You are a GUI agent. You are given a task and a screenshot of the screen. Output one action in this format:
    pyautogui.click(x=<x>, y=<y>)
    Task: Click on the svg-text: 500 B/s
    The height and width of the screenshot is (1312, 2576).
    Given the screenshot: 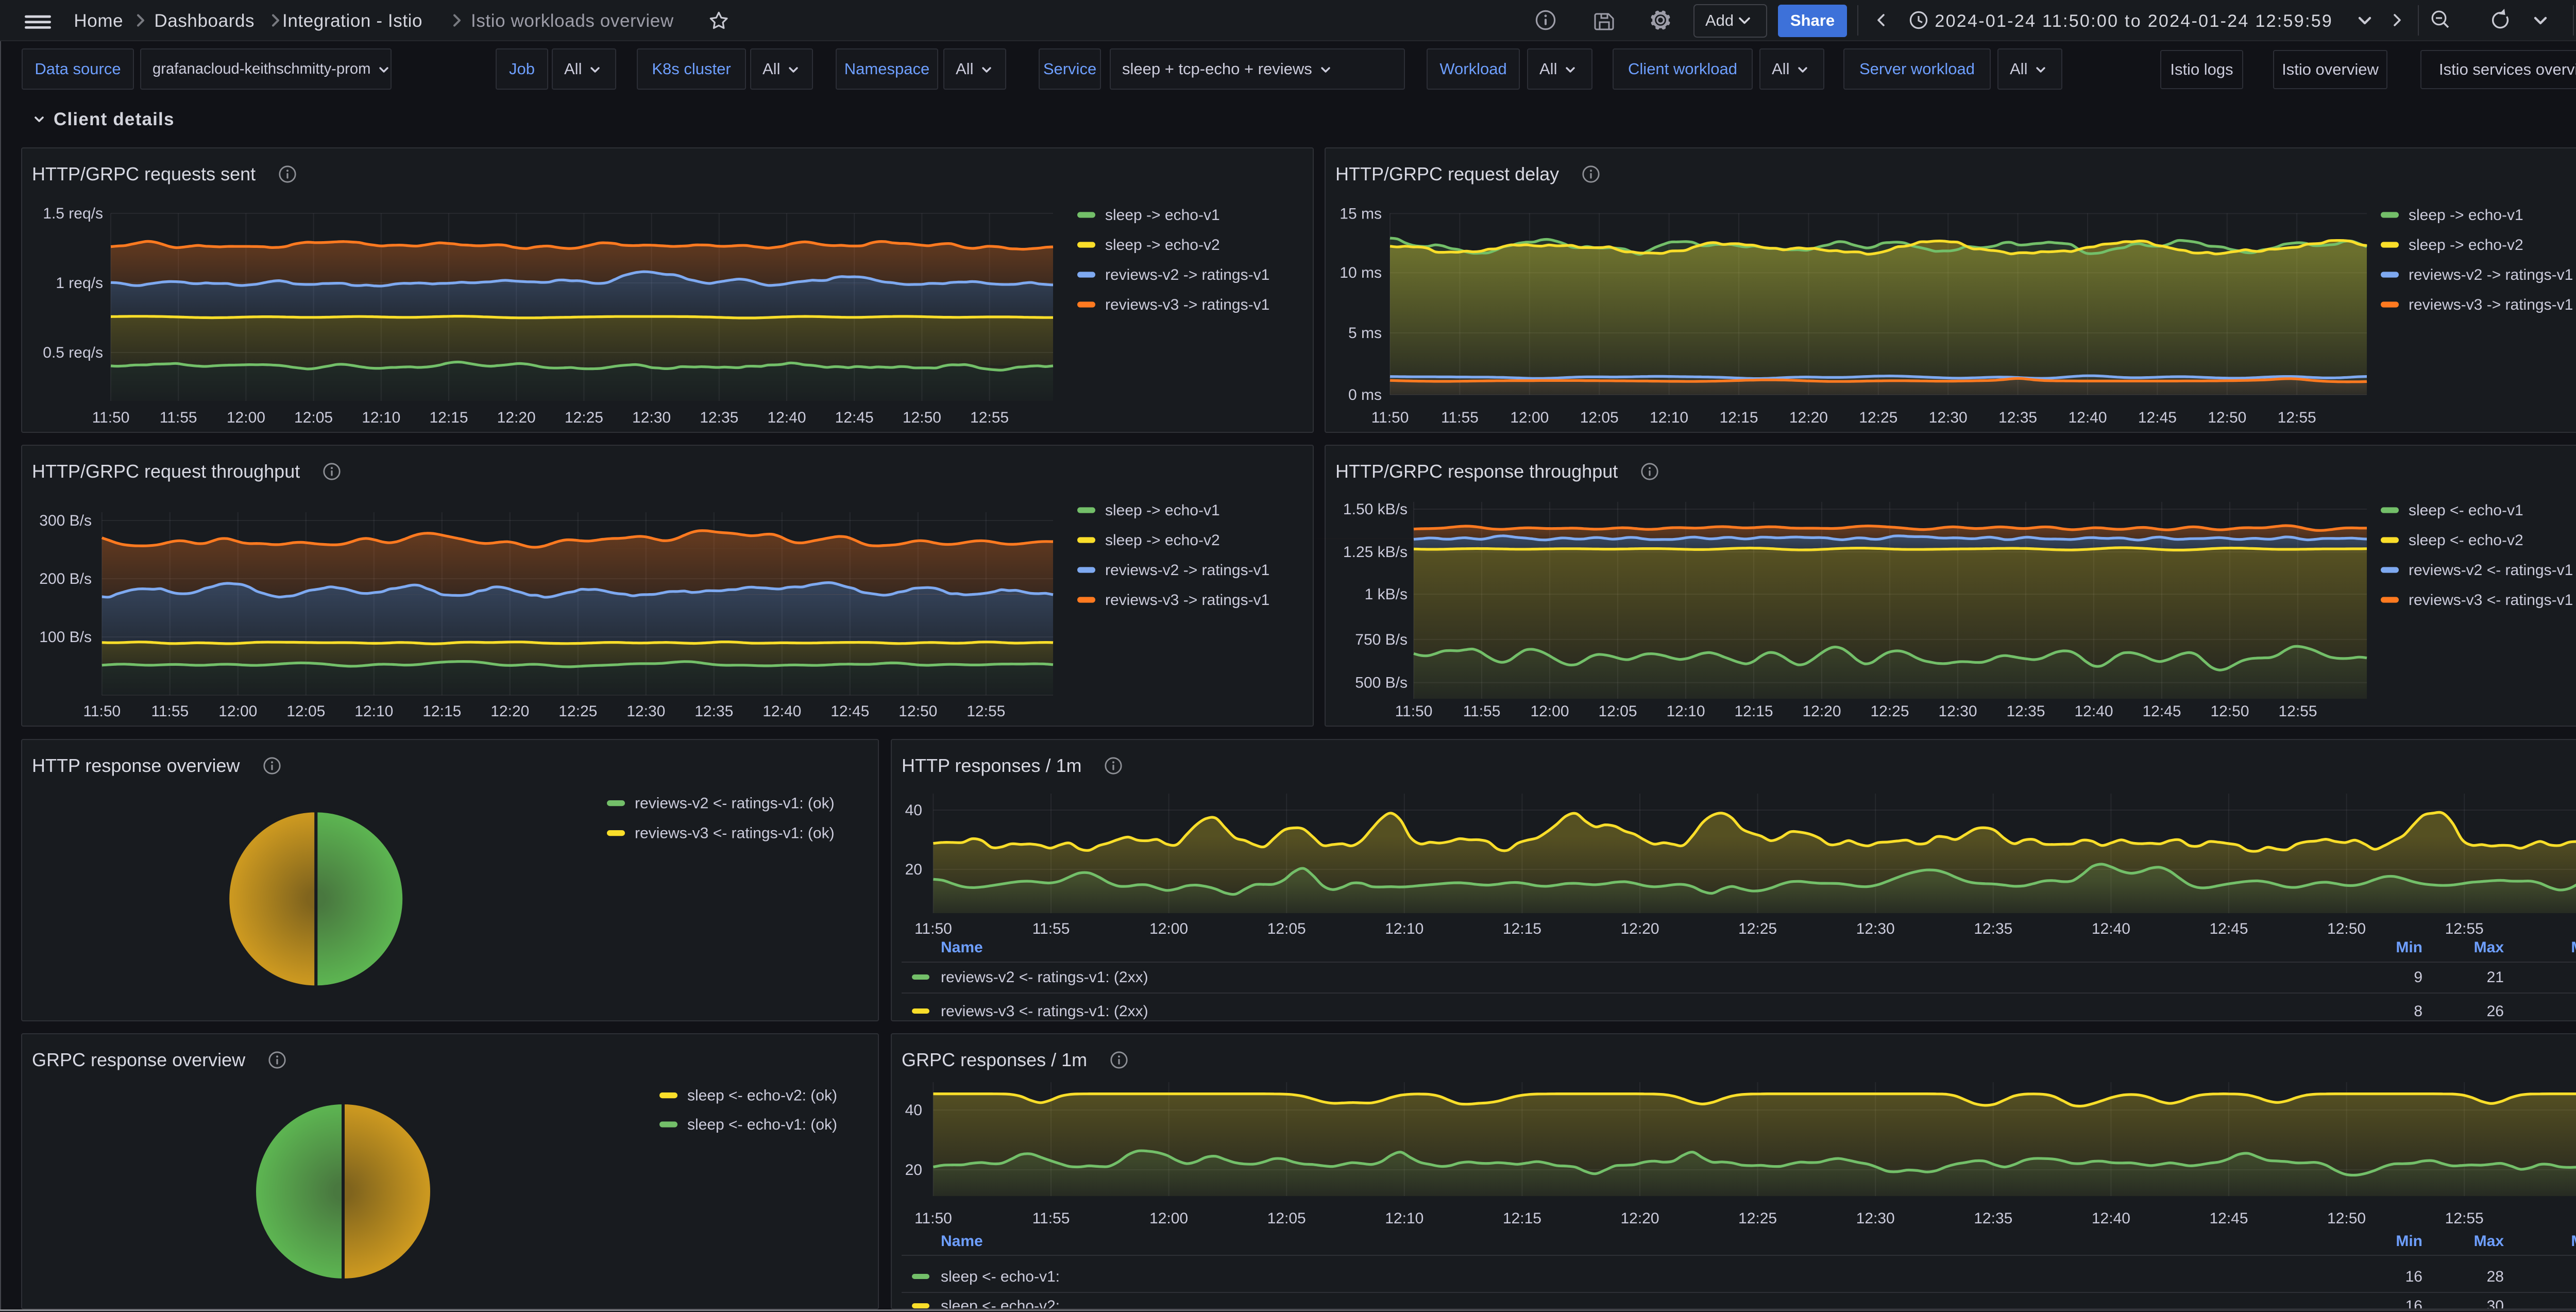 What is the action you would take?
    pyautogui.click(x=1381, y=683)
    